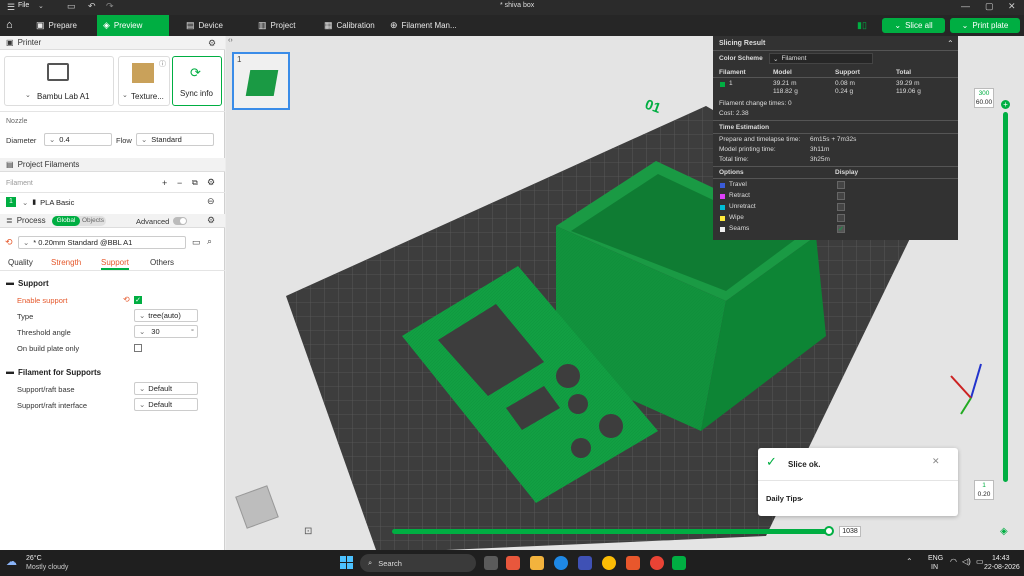  What do you see at coordinates (282, 25) in the screenshot?
I see `tab-project: ▥ Project` at bounding box center [282, 25].